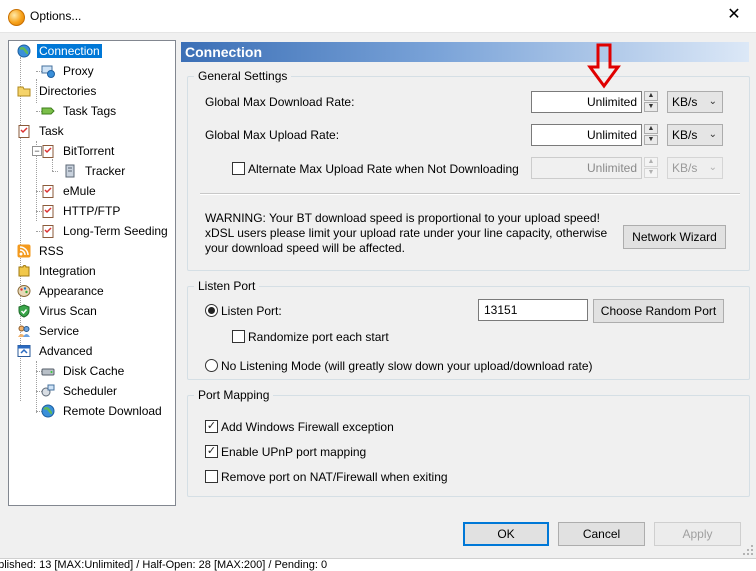  I want to click on ok-button: OK, so click(506, 534).